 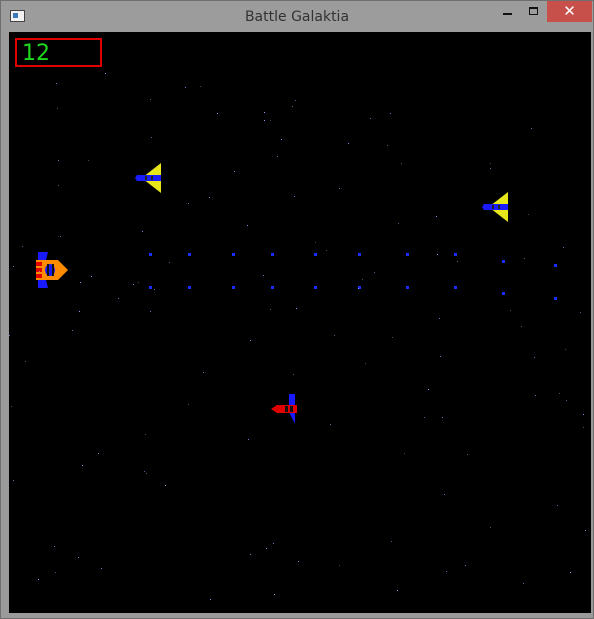 What do you see at coordinates (36, 53) in the screenshot?
I see `score-value: 12` at bounding box center [36, 53].